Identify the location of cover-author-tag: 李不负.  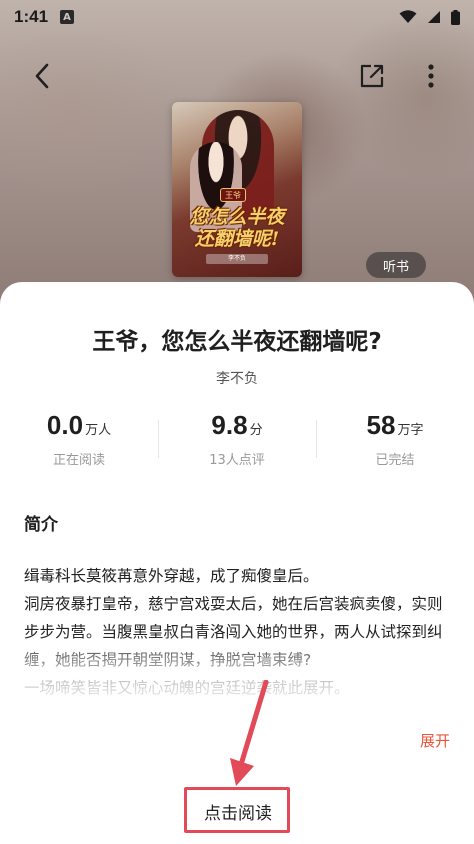
(237, 259).